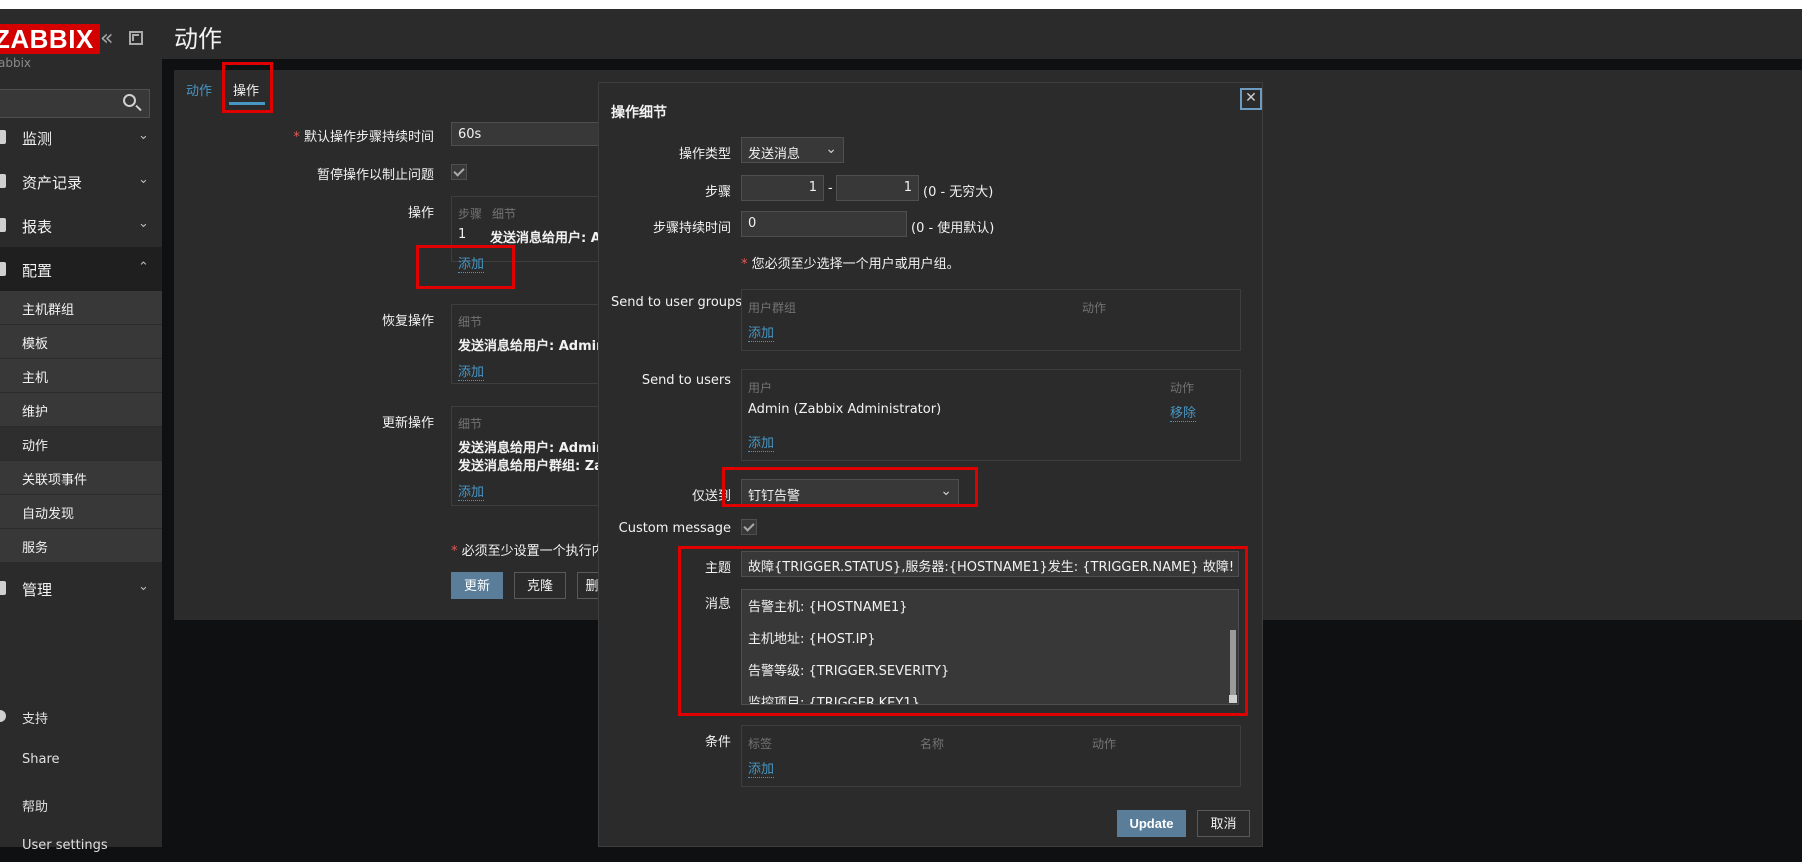  Describe the element at coordinates (532, 346) in the screenshot. I see `recovery-row: 发送消息给用户: Admin` at that location.